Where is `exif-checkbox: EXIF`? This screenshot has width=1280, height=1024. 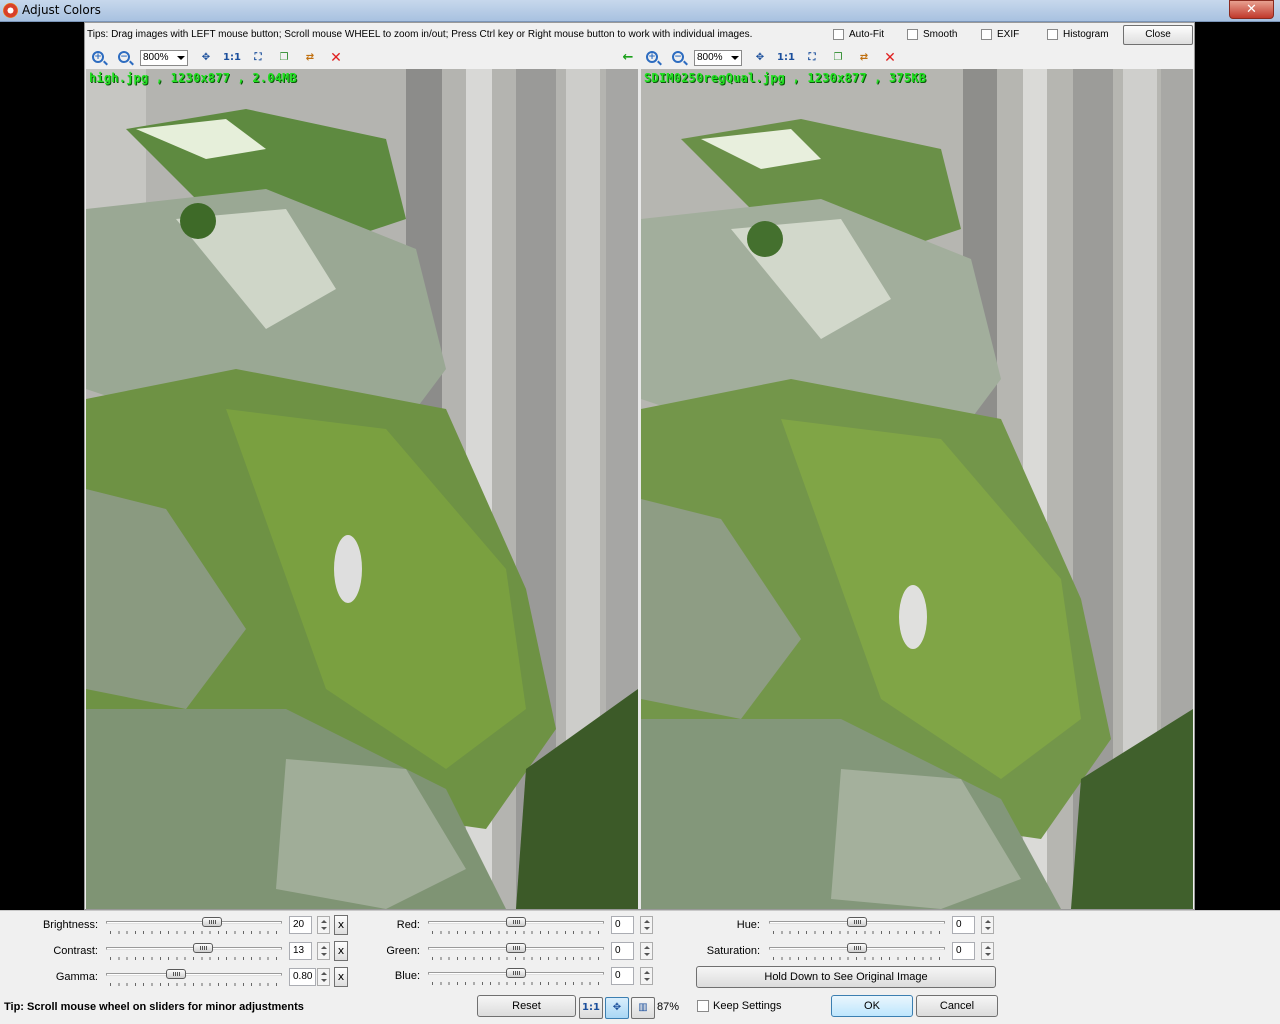
exif-checkbox: EXIF is located at coordinates (1000, 36).